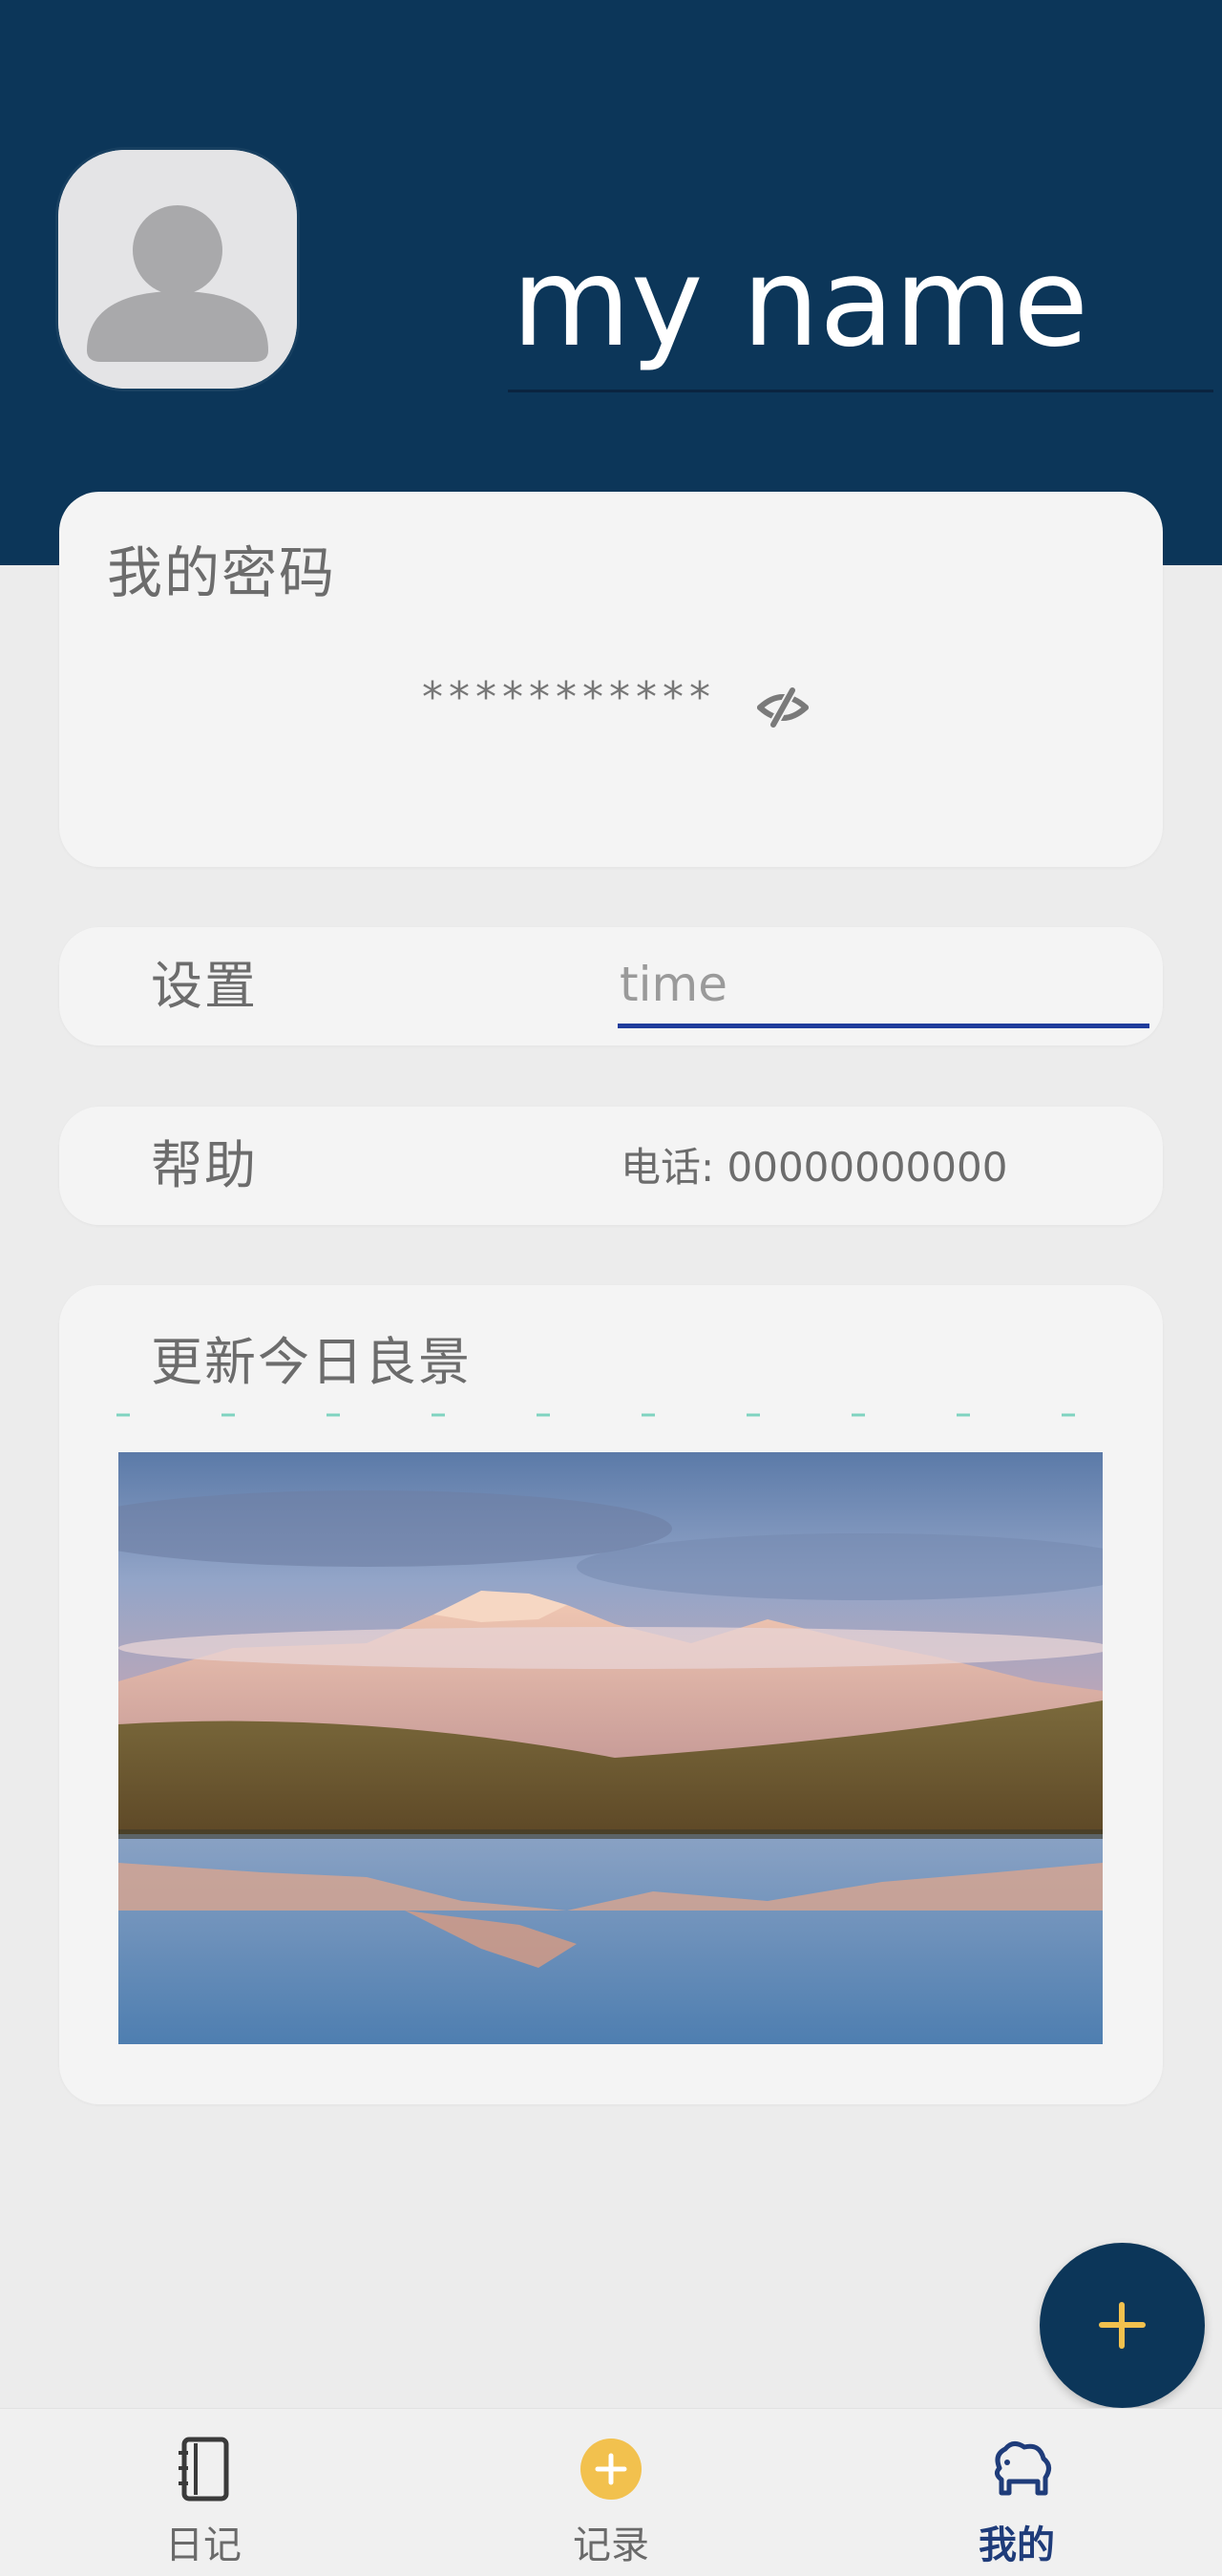 The height and width of the screenshot is (2576, 1222). What do you see at coordinates (1022, 2468) in the screenshot?
I see `sheep-icon` at bounding box center [1022, 2468].